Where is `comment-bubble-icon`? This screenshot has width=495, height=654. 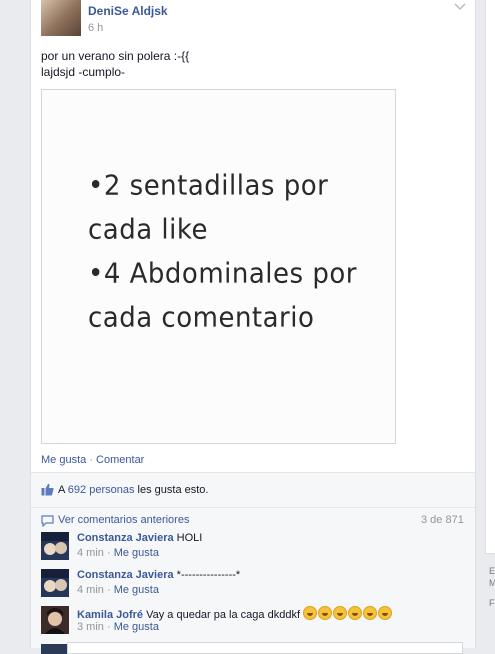
comment-bubble-icon is located at coordinates (47, 521).